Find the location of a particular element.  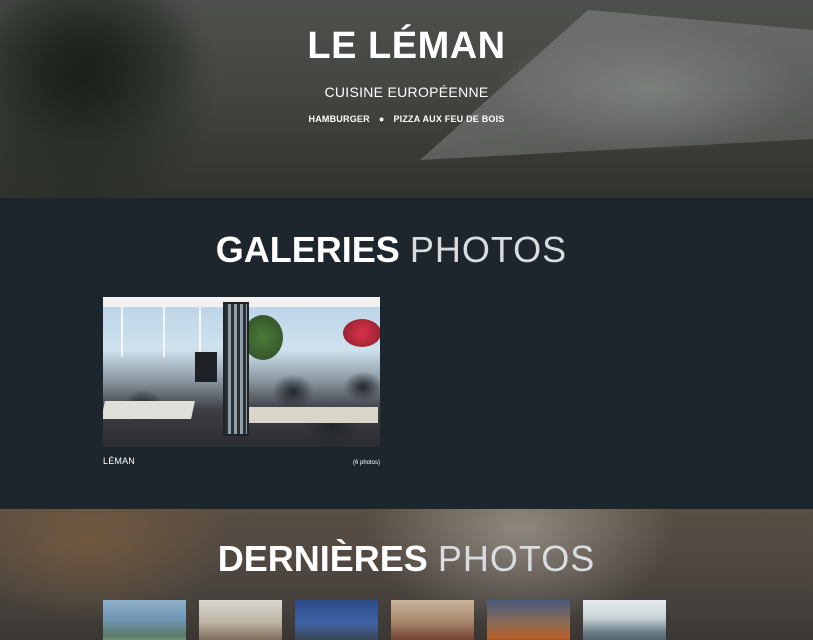

album-cover-photo is located at coordinates (241, 372).